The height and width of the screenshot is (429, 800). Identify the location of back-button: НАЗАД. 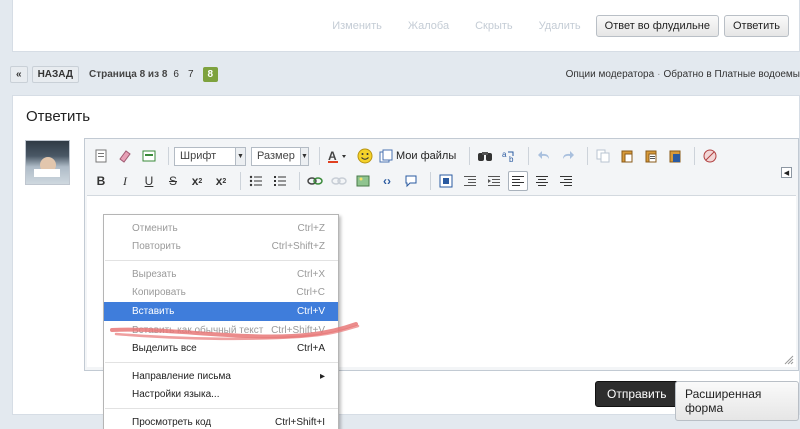
(55, 74).